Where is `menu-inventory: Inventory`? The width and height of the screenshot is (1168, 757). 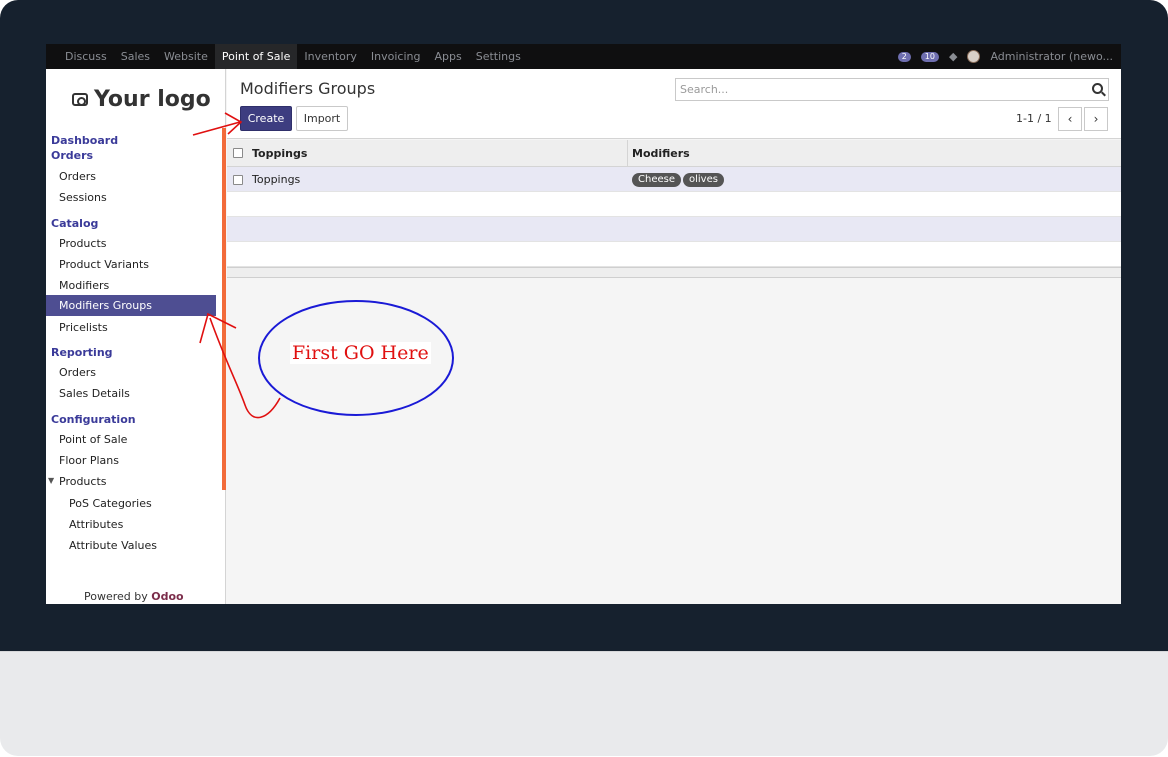
menu-inventory: Inventory is located at coordinates (330, 56).